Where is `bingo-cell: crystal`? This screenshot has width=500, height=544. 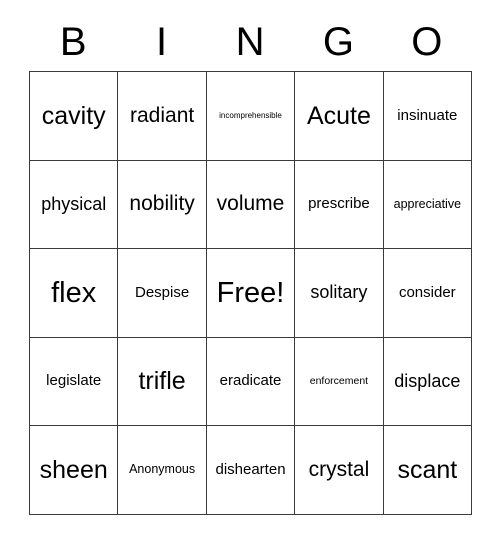 bingo-cell: crystal is located at coordinates (339, 470).